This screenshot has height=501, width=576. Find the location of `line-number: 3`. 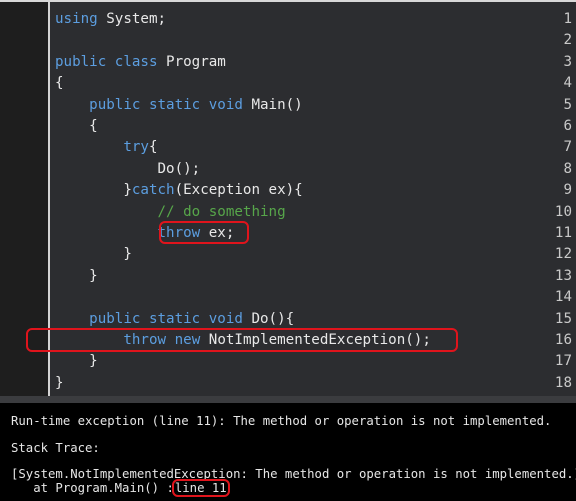

line-number: 3 is located at coordinates (567, 61).